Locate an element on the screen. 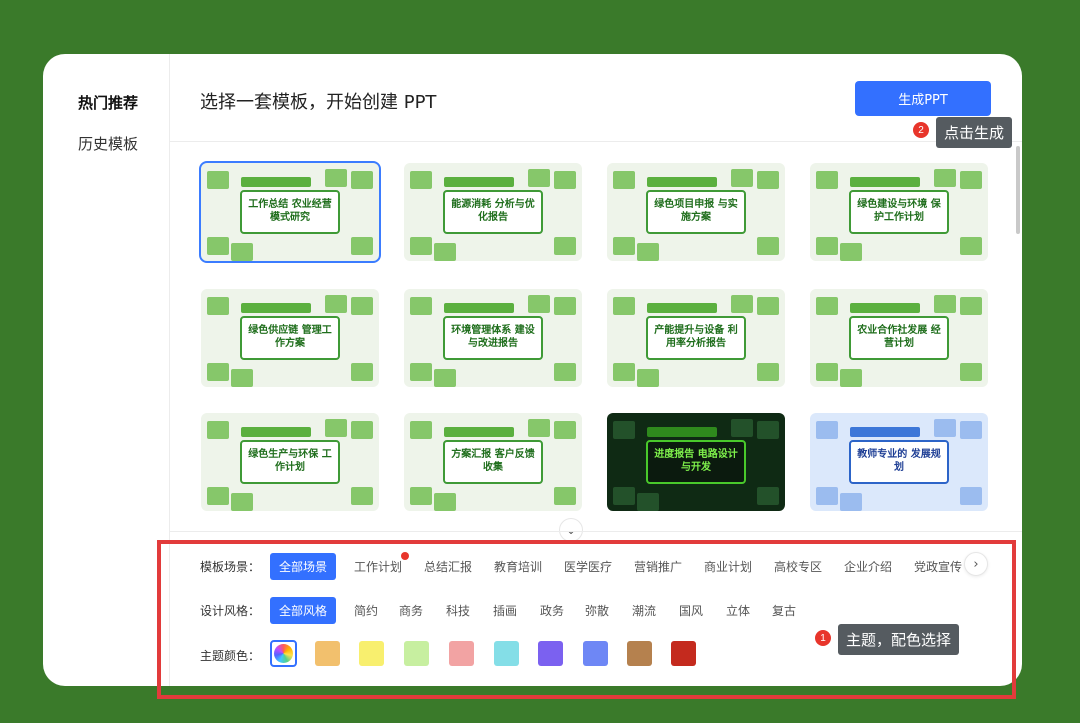  template-title: 绿色生产与环保 工作计划 is located at coordinates (290, 462).